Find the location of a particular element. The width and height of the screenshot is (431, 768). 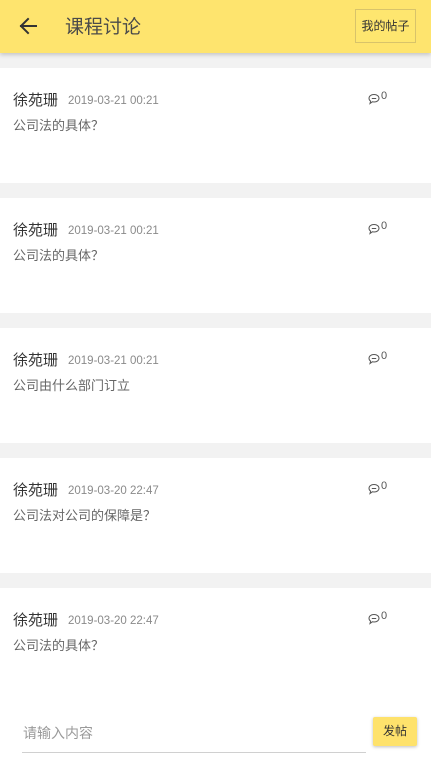

post-card: 徐苑珊 2019-03-20 22:47 公司法的具体？ 0 is located at coordinates (215, 645).